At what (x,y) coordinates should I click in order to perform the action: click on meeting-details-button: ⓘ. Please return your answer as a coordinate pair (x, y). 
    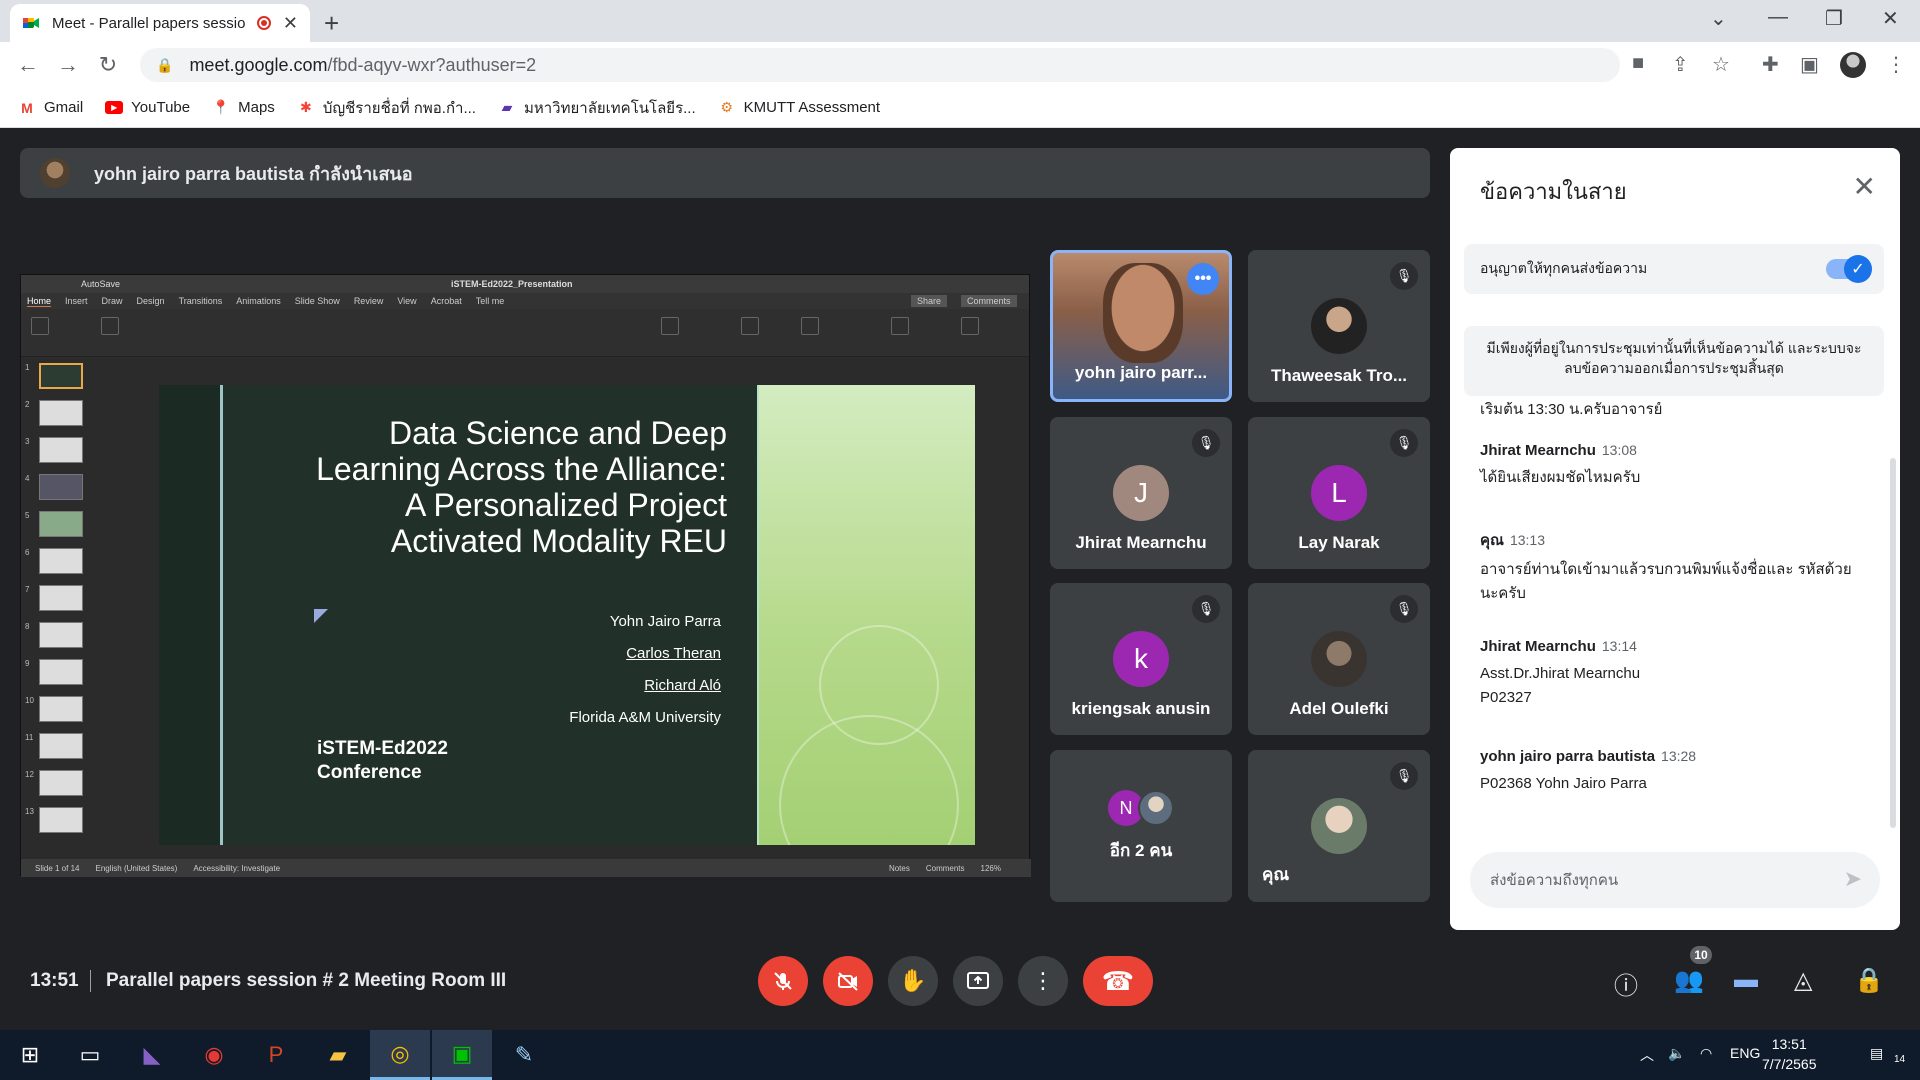
    Looking at the image, I should click on (1626, 983).